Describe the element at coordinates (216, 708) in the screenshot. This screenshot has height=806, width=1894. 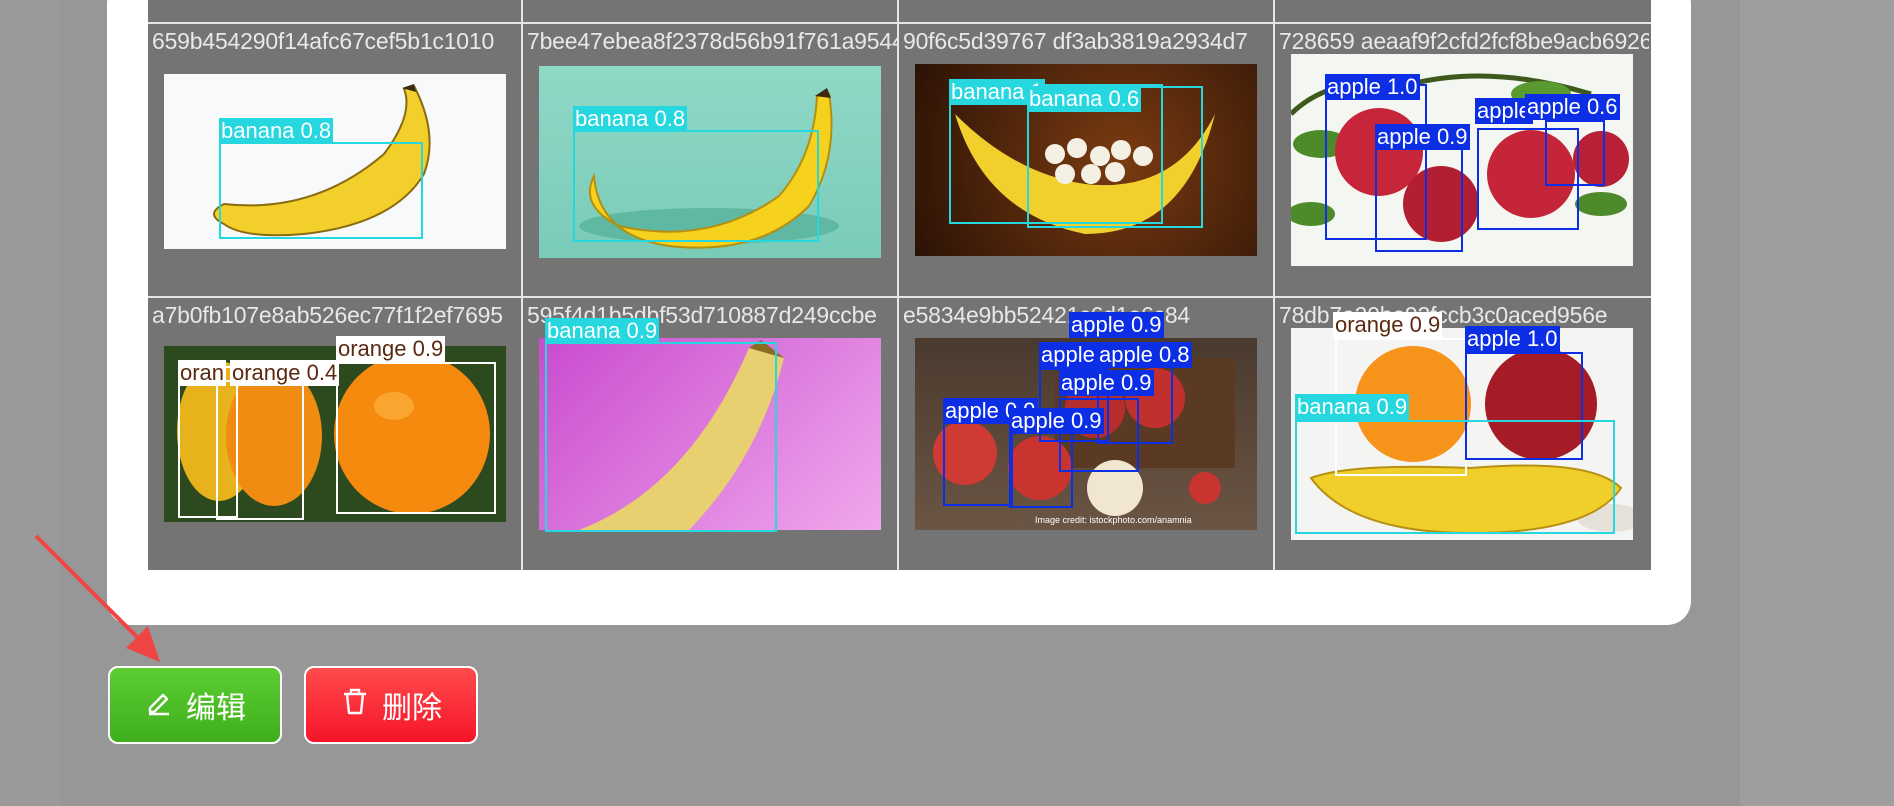
I see `edit-button-label: 编辑` at that location.